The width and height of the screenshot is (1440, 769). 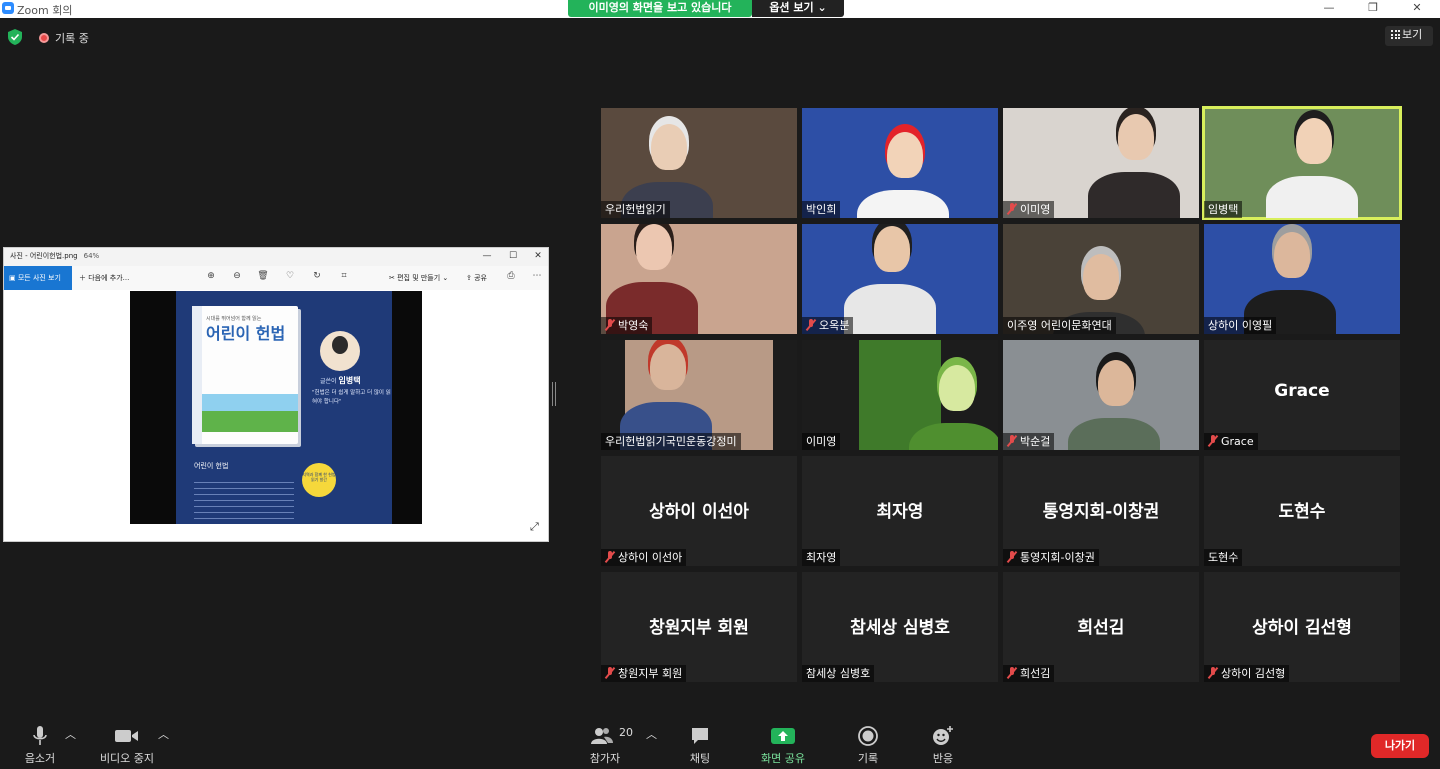 I want to click on rotate-icon: ↻, so click(x=317, y=276).